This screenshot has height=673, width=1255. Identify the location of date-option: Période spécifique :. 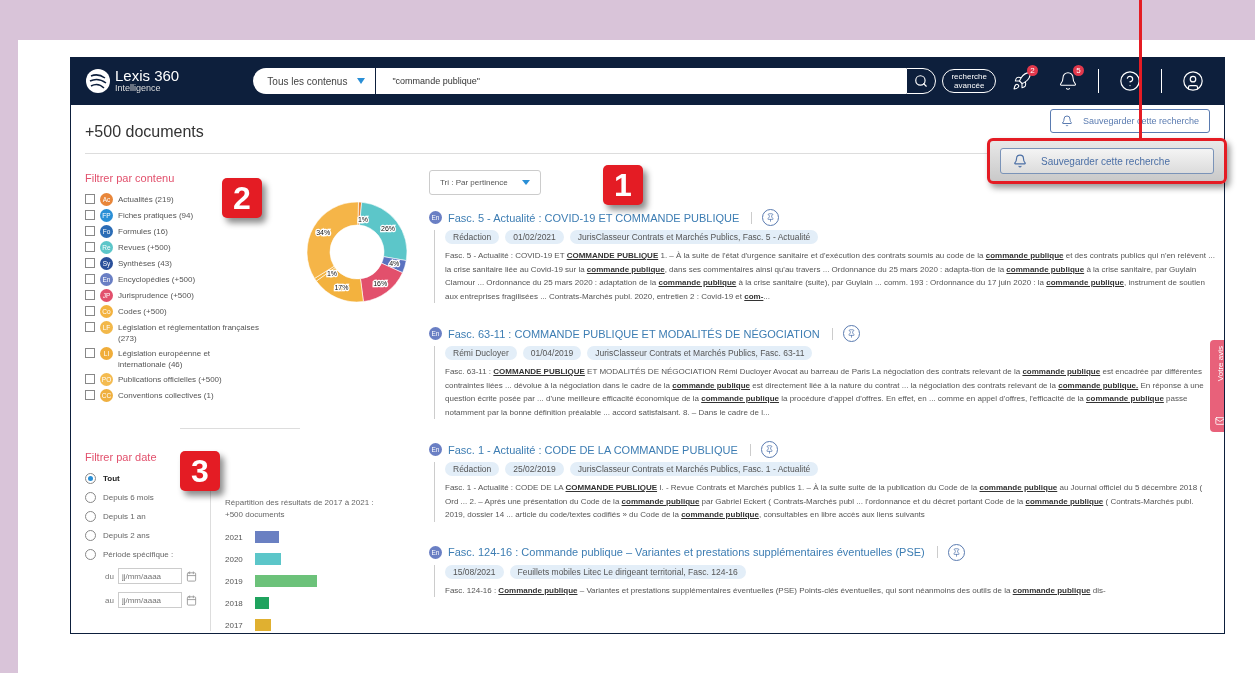
(129, 554).